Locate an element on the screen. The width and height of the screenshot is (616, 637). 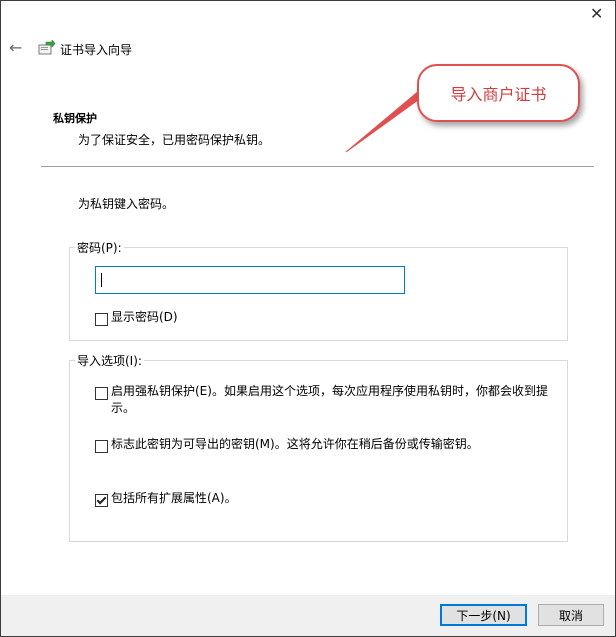
text-caret is located at coordinates (101, 280).